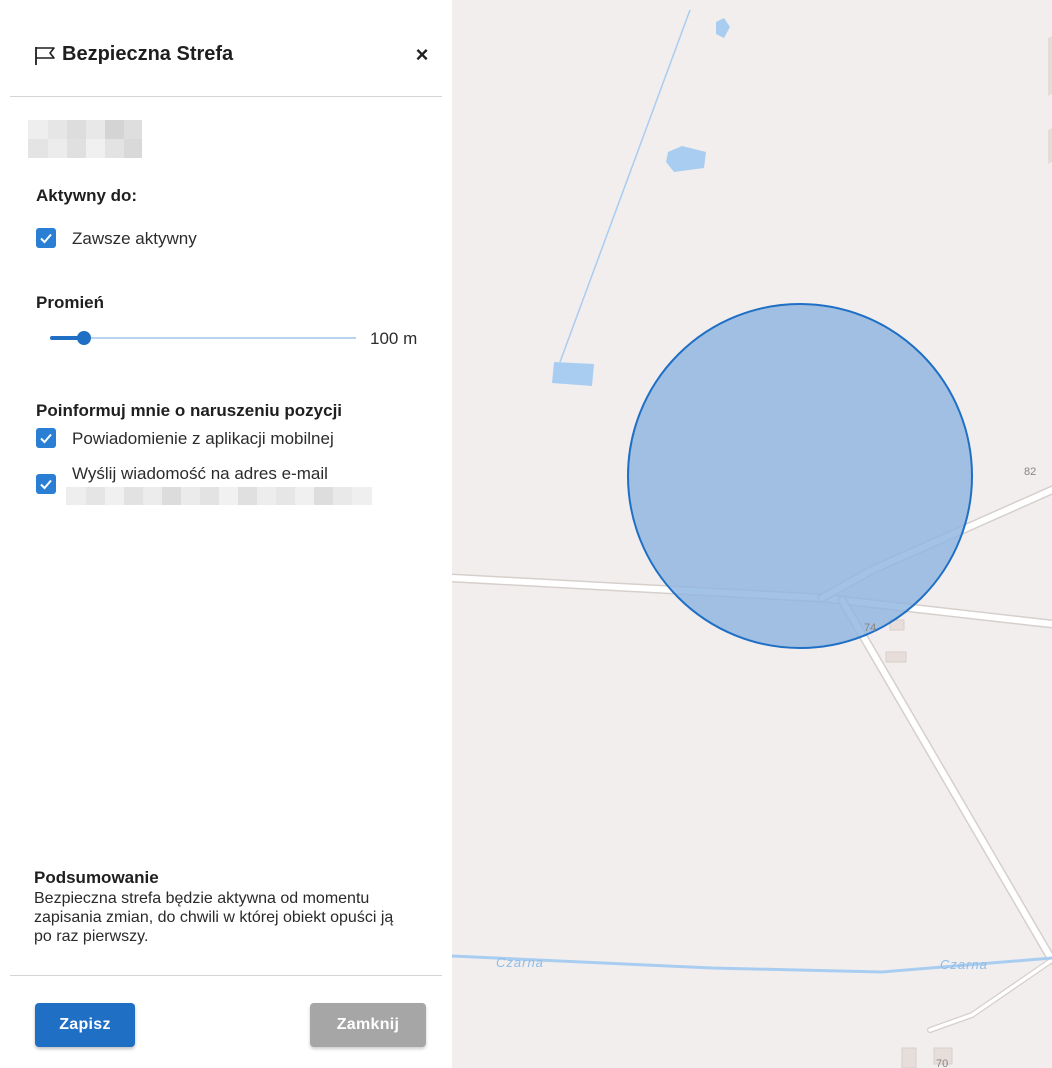 This screenshot has height=1068, width=1052. I want to click on panel-header: Bezpieczna Strefa ×, so click(226, 56).